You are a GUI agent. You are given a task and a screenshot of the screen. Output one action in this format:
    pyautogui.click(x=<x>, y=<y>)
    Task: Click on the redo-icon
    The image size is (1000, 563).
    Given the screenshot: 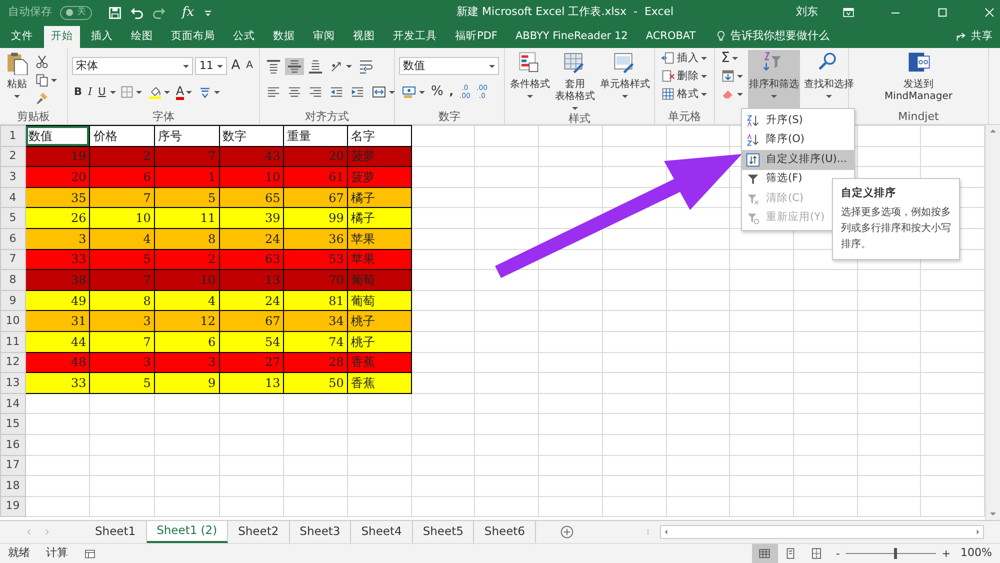 What is the action you would take?
    pyautogui.click(x=159, y=13)
    